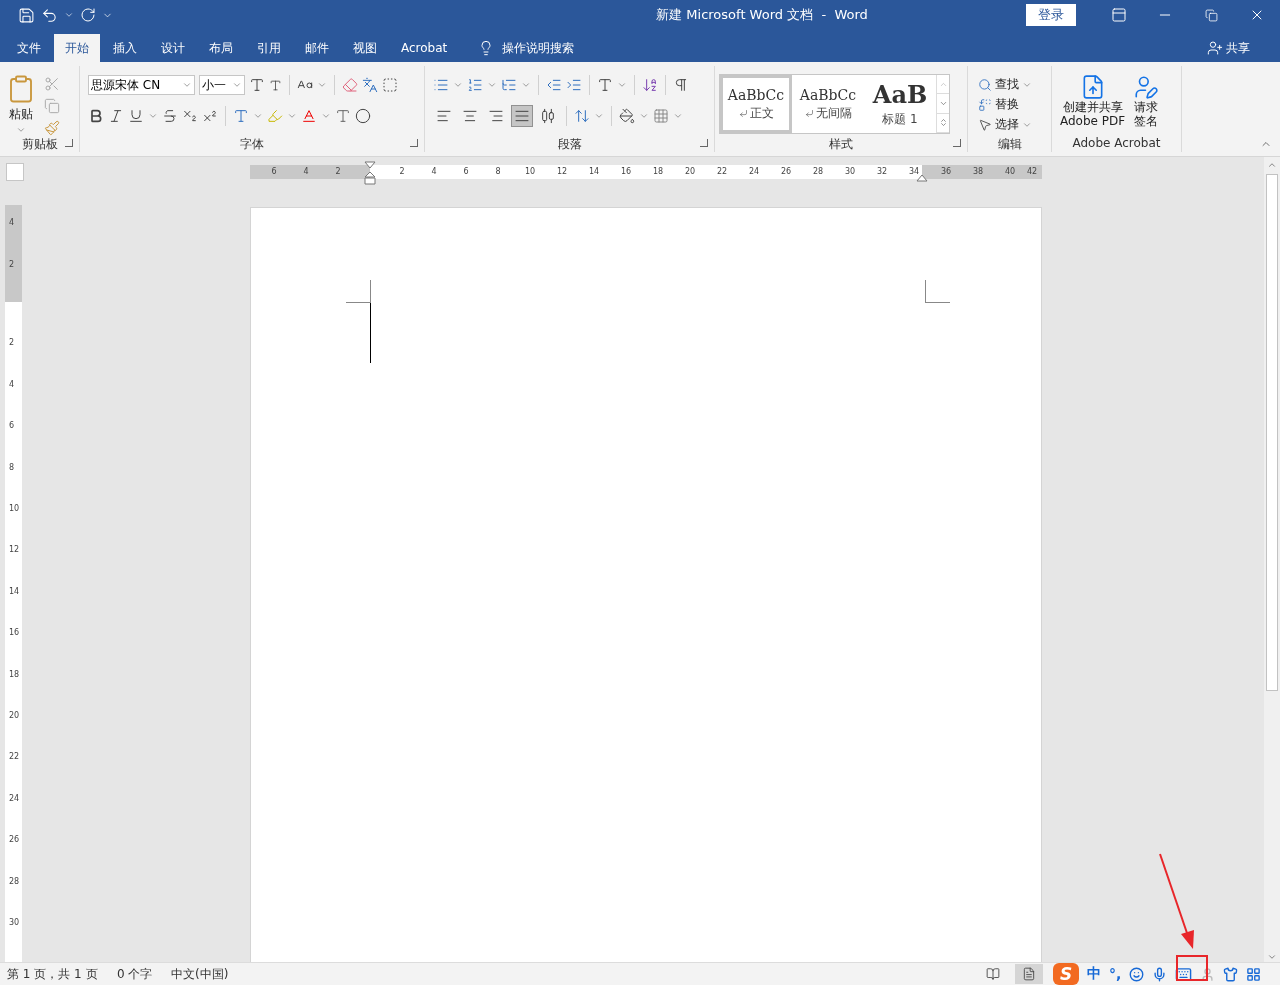 The width and height of the screenshot is (1280, 985). Describe the element at coordinates (530, 172) in the screenshot. I see `ruler-number: 10` at that location.